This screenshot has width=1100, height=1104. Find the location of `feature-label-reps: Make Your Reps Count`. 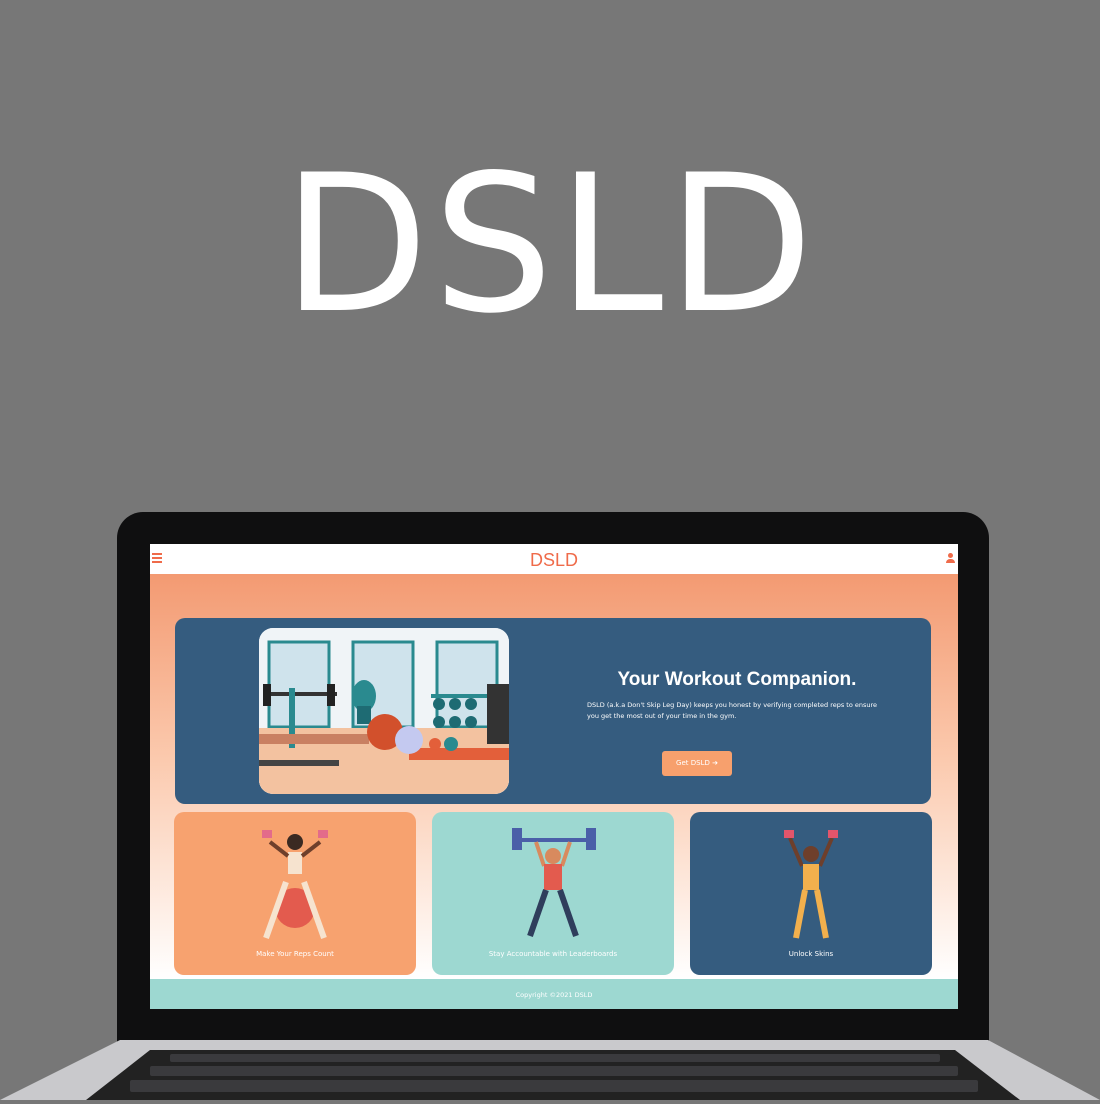

feature-label-reps: Make Your Reps Count is located at coordinates (295, 954).